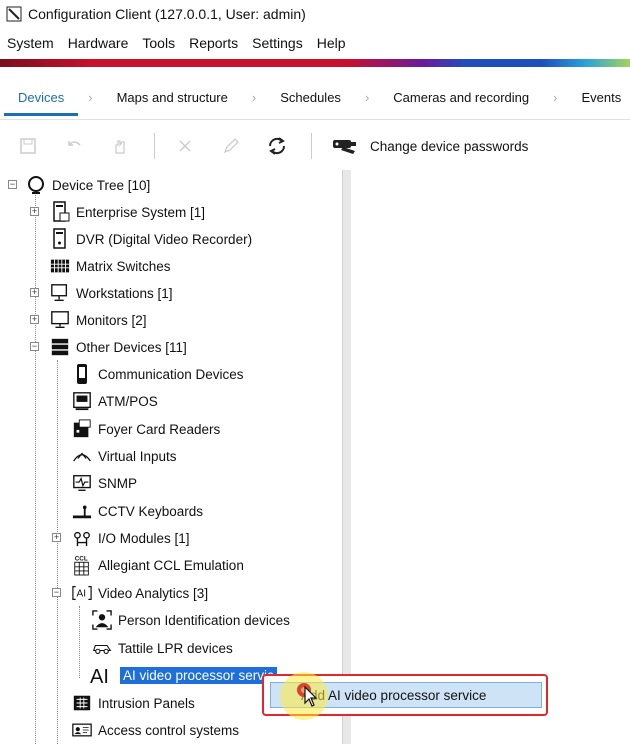 Image resolution: width=630 pixels, height=744 pixels. What do you see at coordinates (449, 146) in the screenshot?
I see `change-device-passwords-label: Change device passwords` at bounding box center [449, 146].